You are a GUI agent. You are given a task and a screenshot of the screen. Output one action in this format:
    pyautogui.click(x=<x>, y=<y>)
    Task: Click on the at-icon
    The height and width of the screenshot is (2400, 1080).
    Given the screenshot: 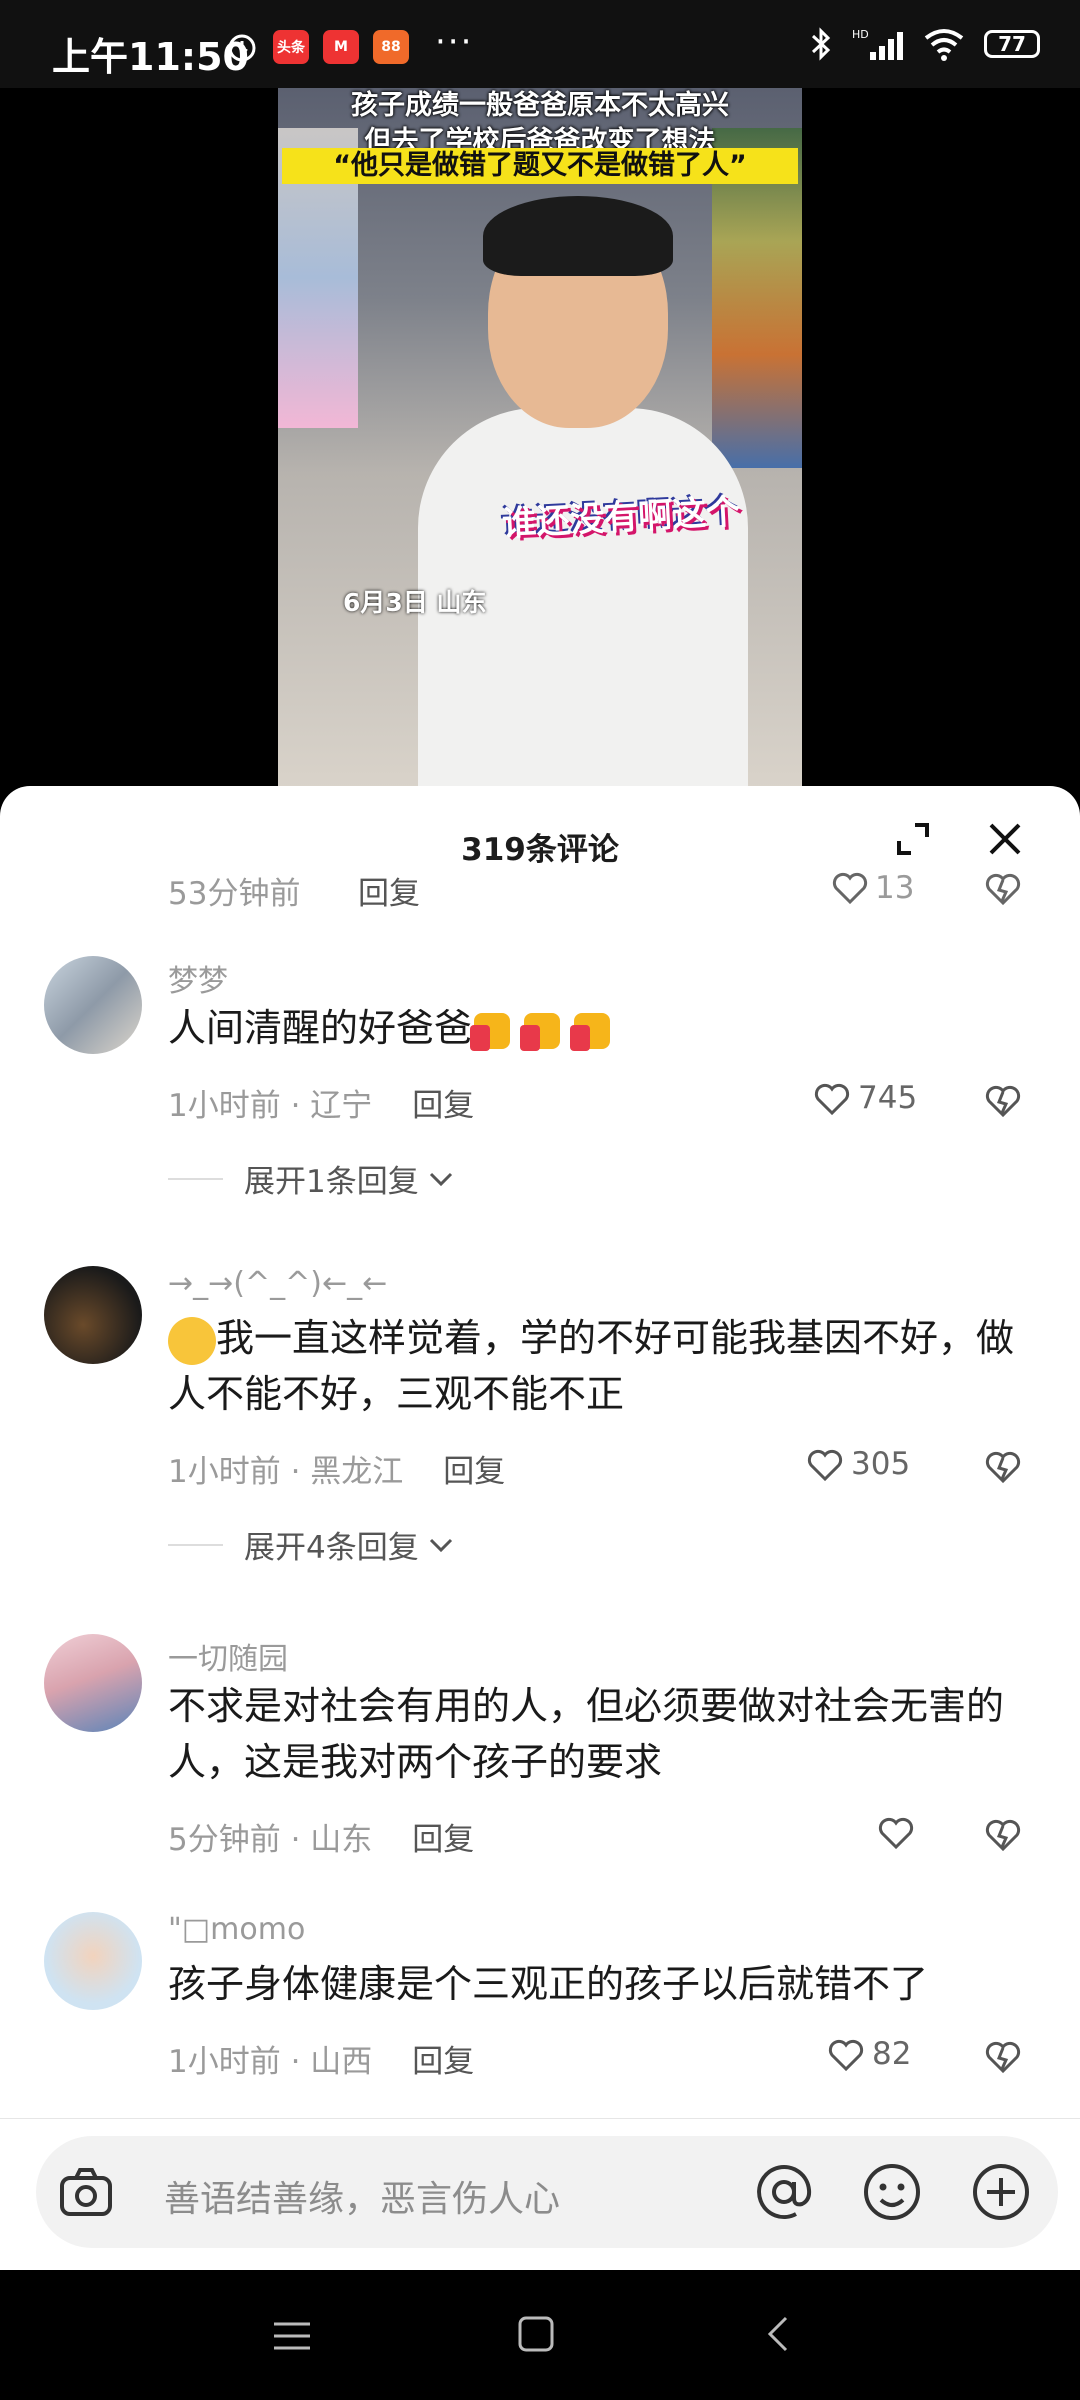 What is the action you would take?
    pyautogui.click(x=784, y=2192)
    